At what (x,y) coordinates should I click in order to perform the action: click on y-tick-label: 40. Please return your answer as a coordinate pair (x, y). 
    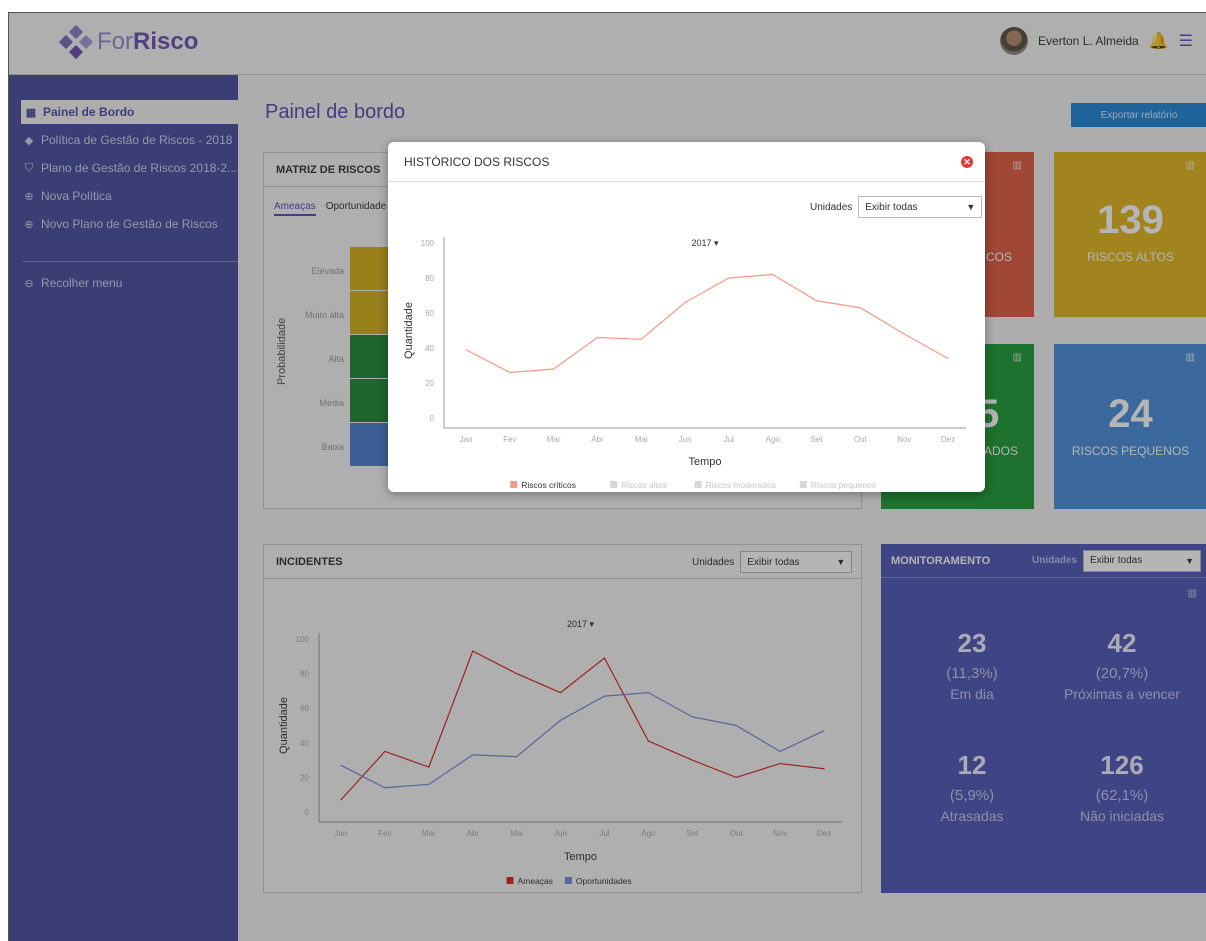
    Looking at the image, I should click on (429, 348).